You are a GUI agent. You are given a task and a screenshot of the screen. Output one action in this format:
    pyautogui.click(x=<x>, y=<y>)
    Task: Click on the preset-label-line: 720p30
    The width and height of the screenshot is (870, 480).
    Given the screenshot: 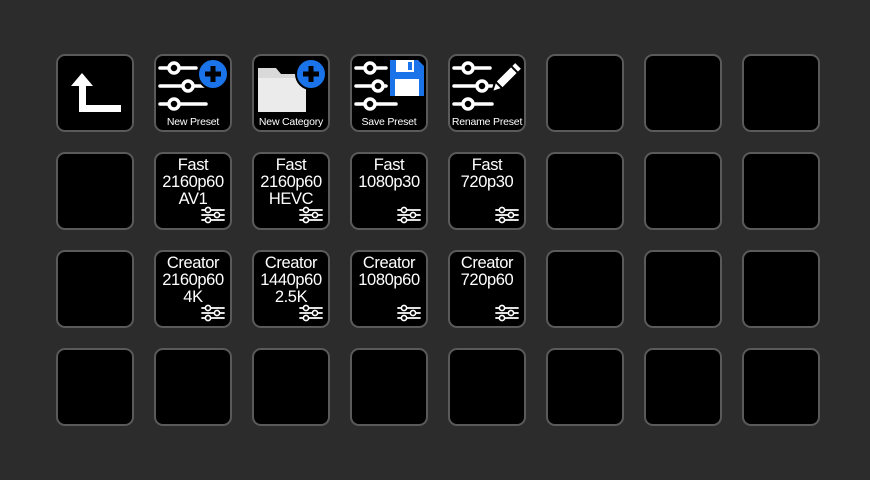 What is the action you would take?
    pyautogui.click(x=487, y=182)
    